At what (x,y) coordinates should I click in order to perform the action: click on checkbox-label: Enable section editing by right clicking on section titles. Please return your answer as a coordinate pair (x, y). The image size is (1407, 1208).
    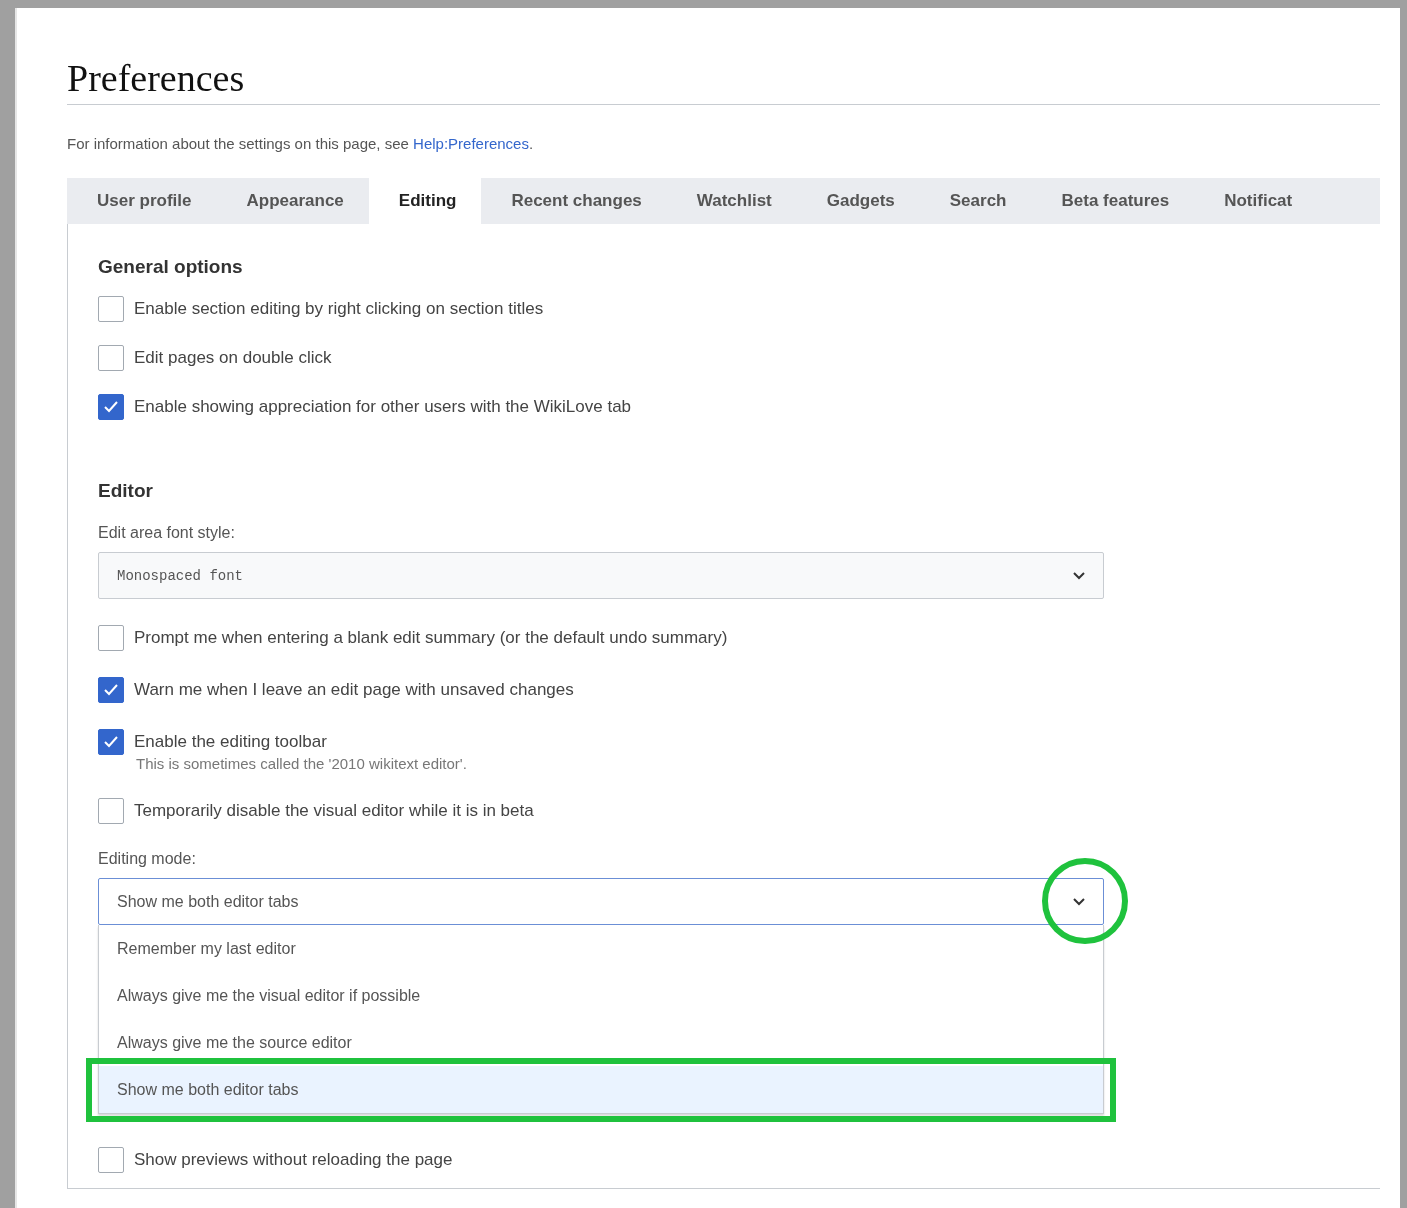
    Looking at the image, I should click on (339, 309).